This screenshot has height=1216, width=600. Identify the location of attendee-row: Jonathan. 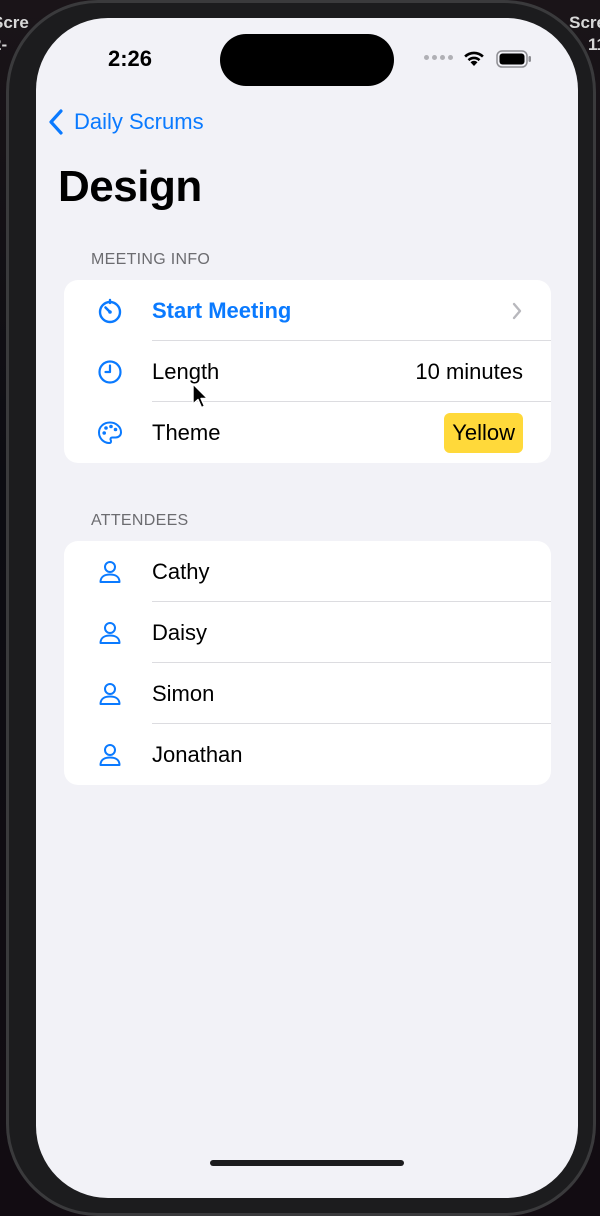
(307, 754).